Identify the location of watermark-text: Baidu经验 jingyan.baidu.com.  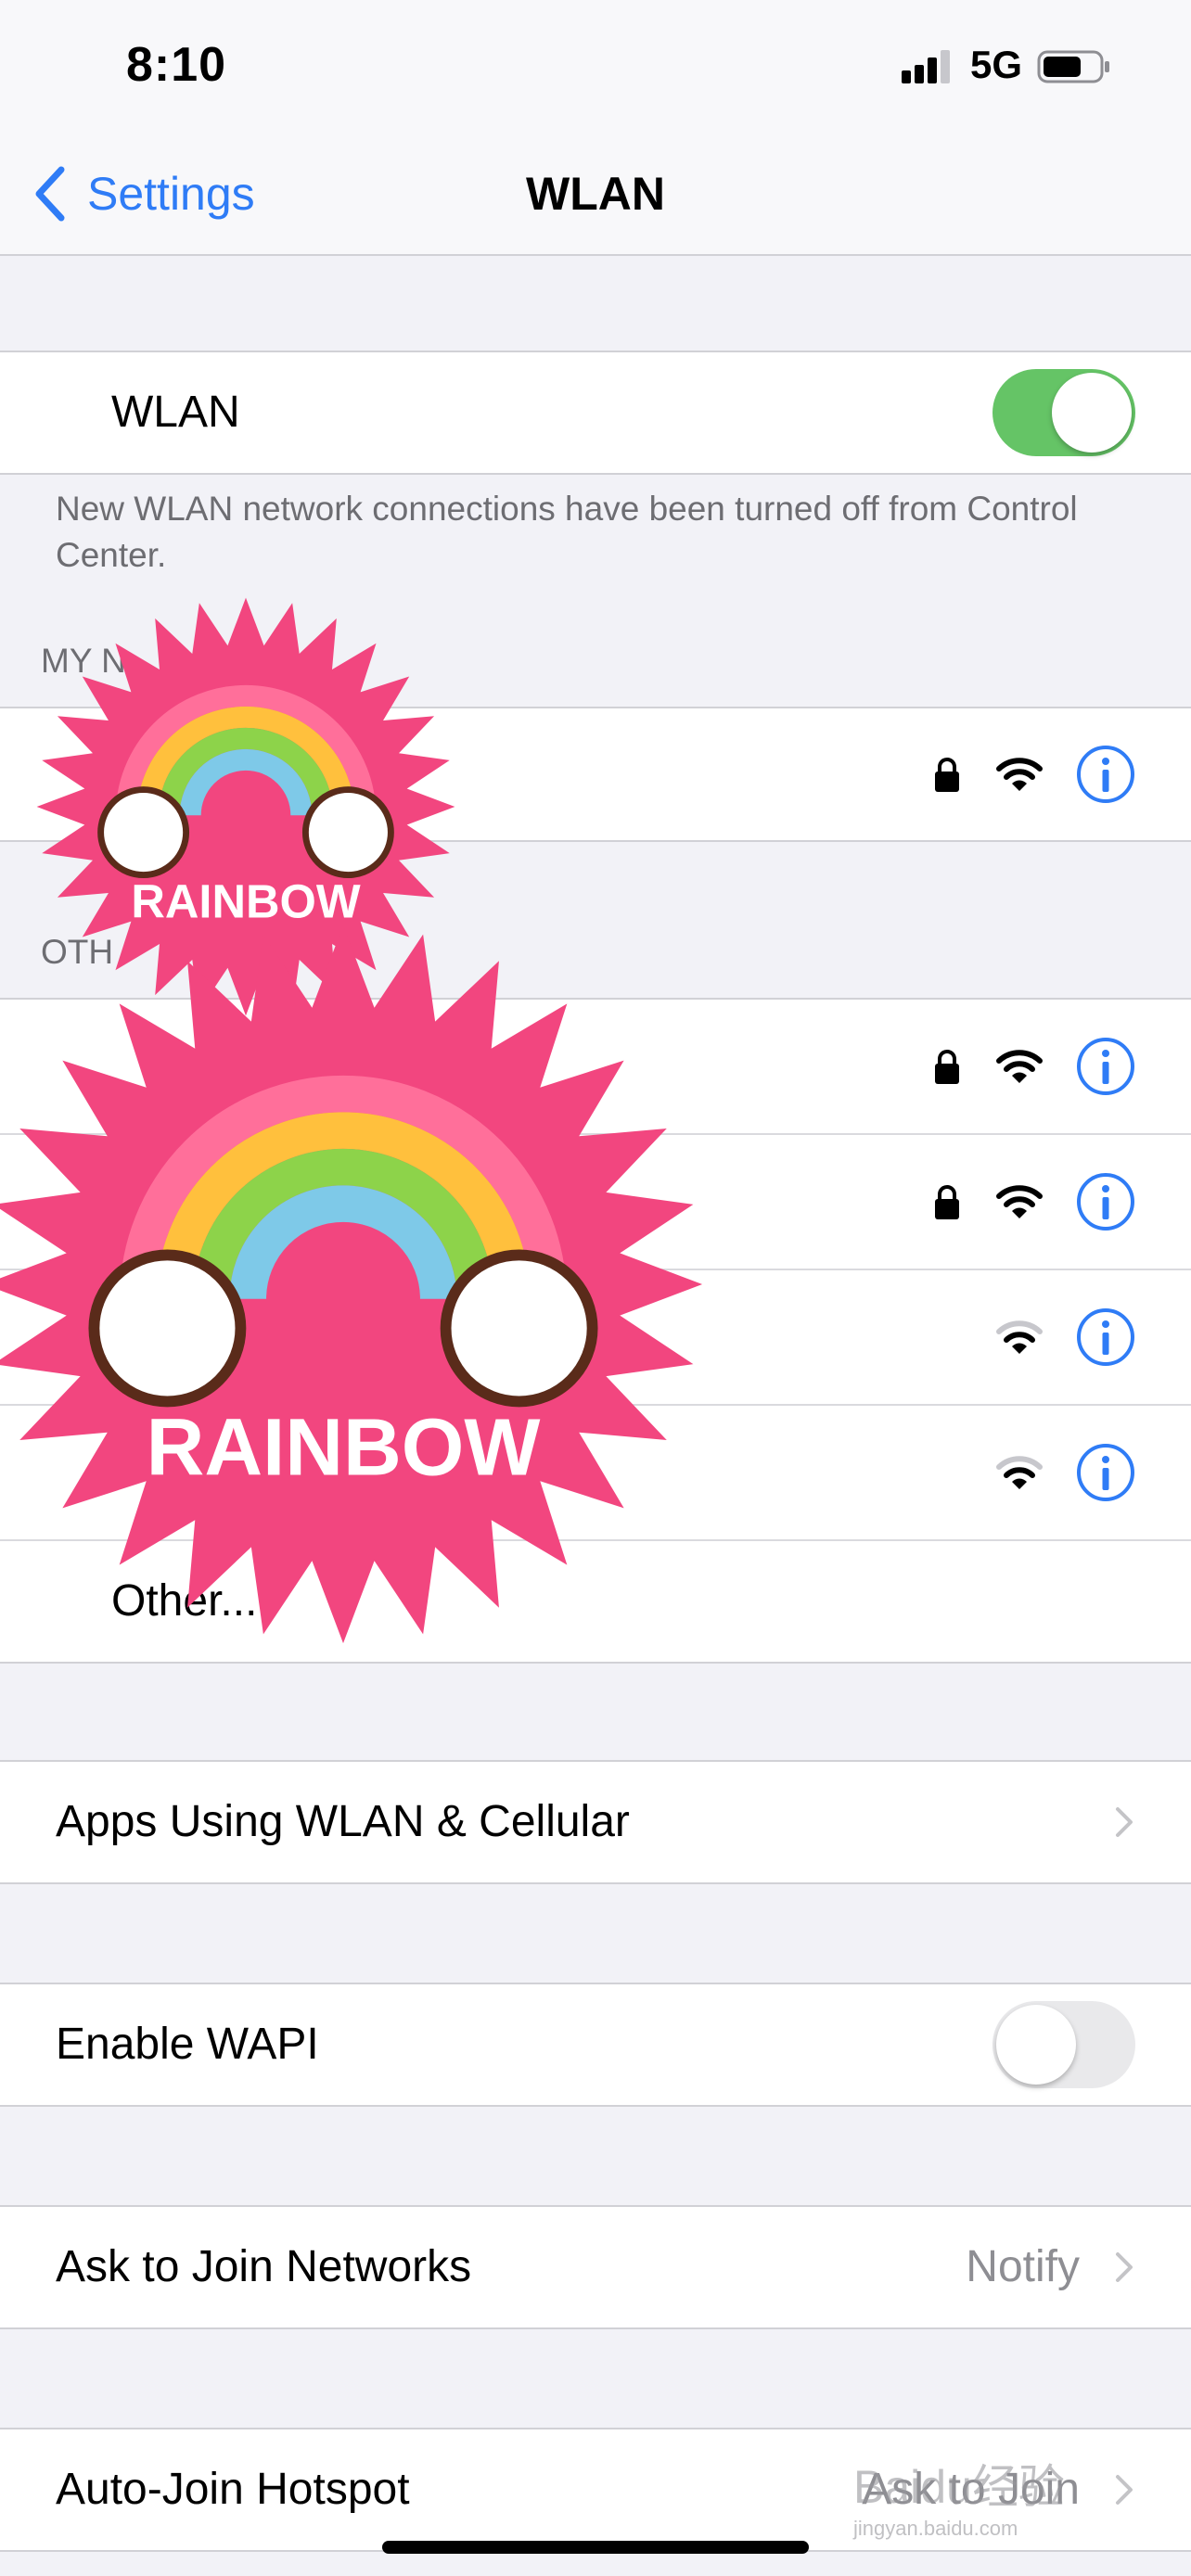
(959, 2495).